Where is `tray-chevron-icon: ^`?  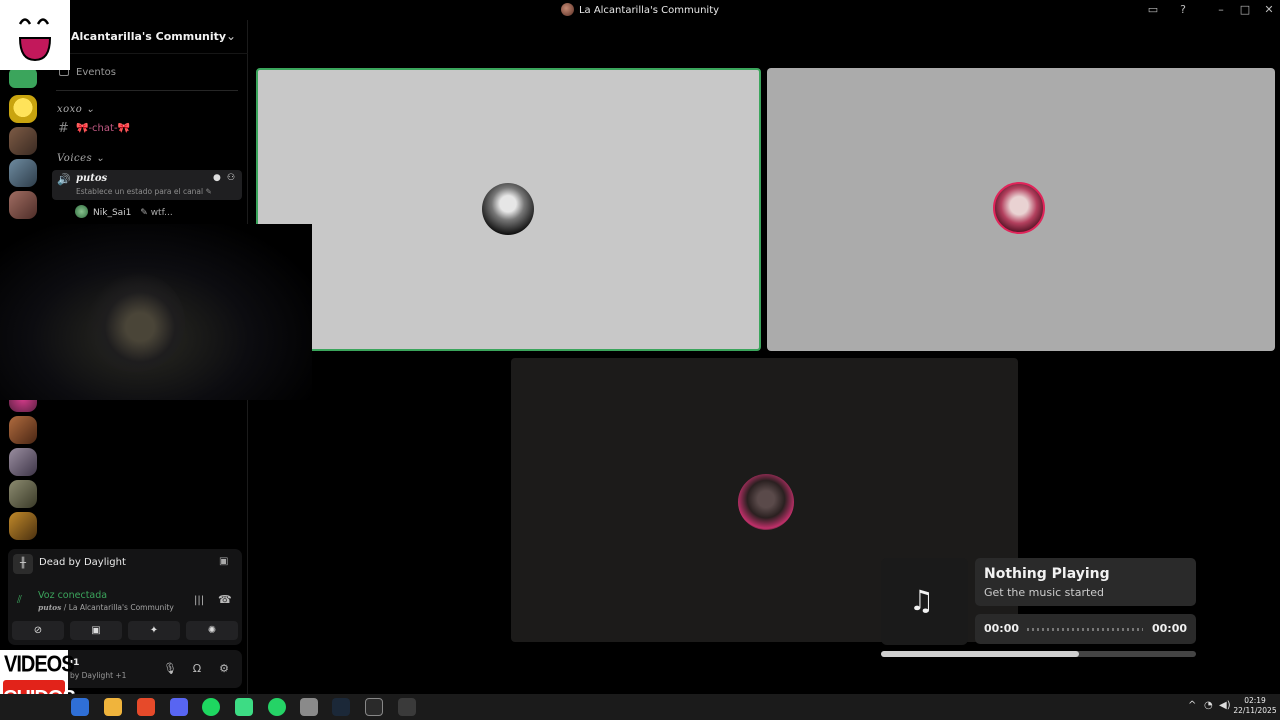
tray-chevron-icon: ^ is located at coordinates (1192, 705).